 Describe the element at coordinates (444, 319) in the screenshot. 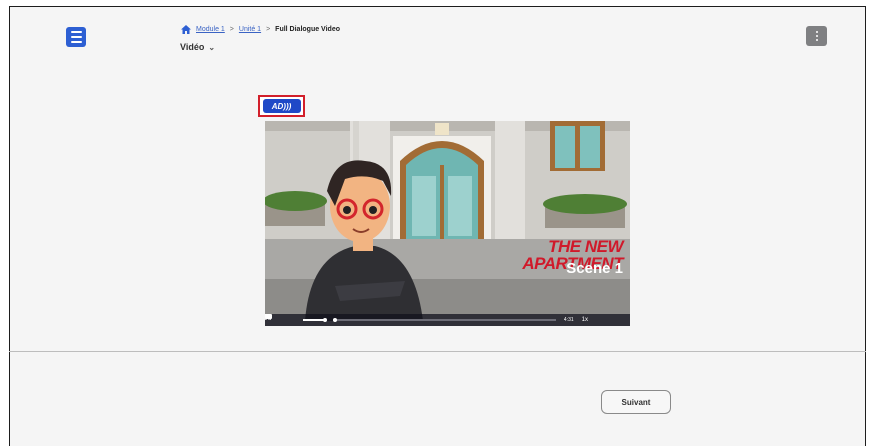

I see `progress-track` at that location.